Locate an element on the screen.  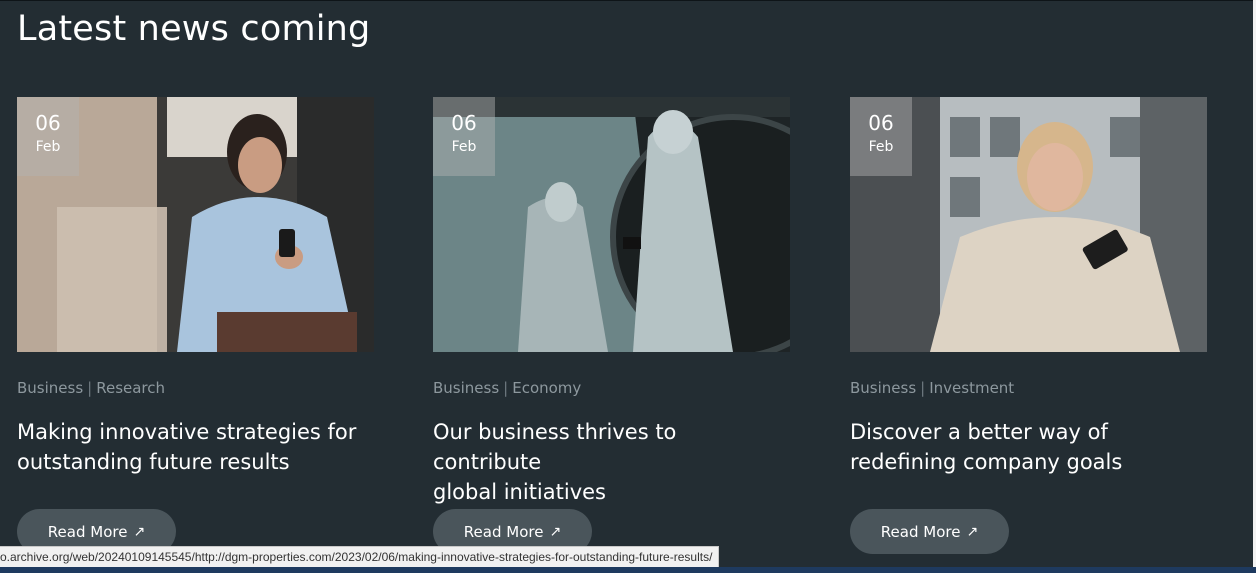
read-more-button: Read More ↗ is located at coordinates (929, 531).